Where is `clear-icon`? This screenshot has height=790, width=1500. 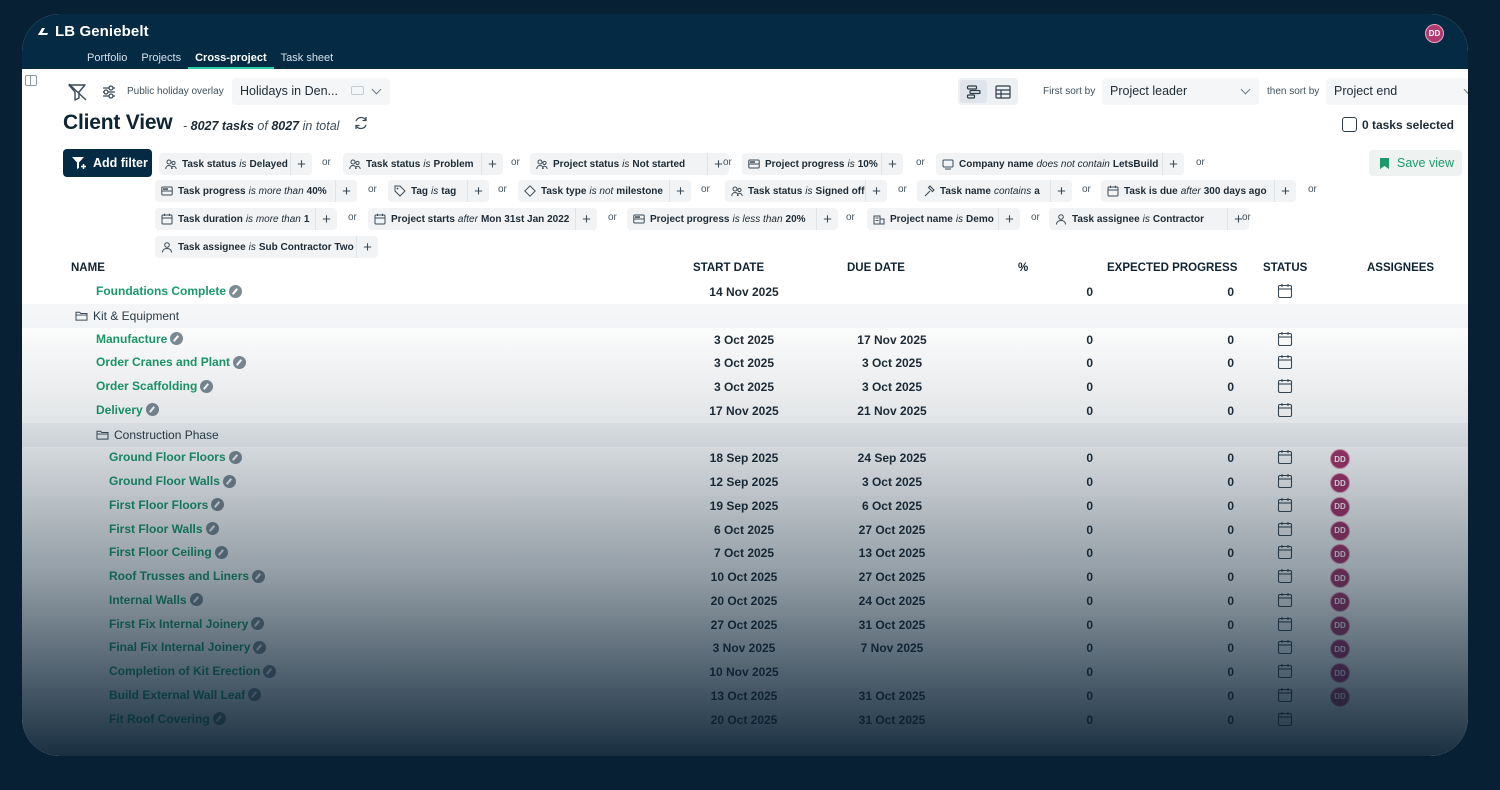 clear-icon is located at coordinates (357, 90).